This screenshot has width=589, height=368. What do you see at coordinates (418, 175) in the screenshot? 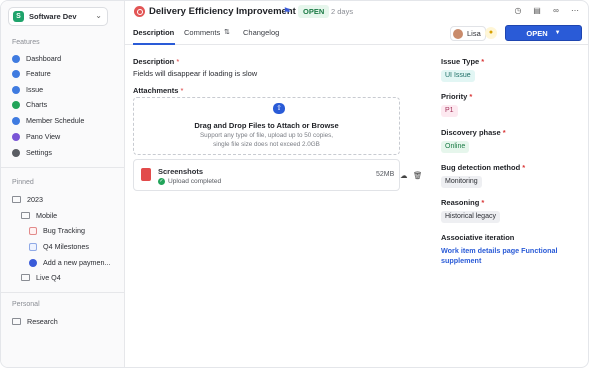
I see `trash-icon: 🗑` at bounding box center [418, 175].